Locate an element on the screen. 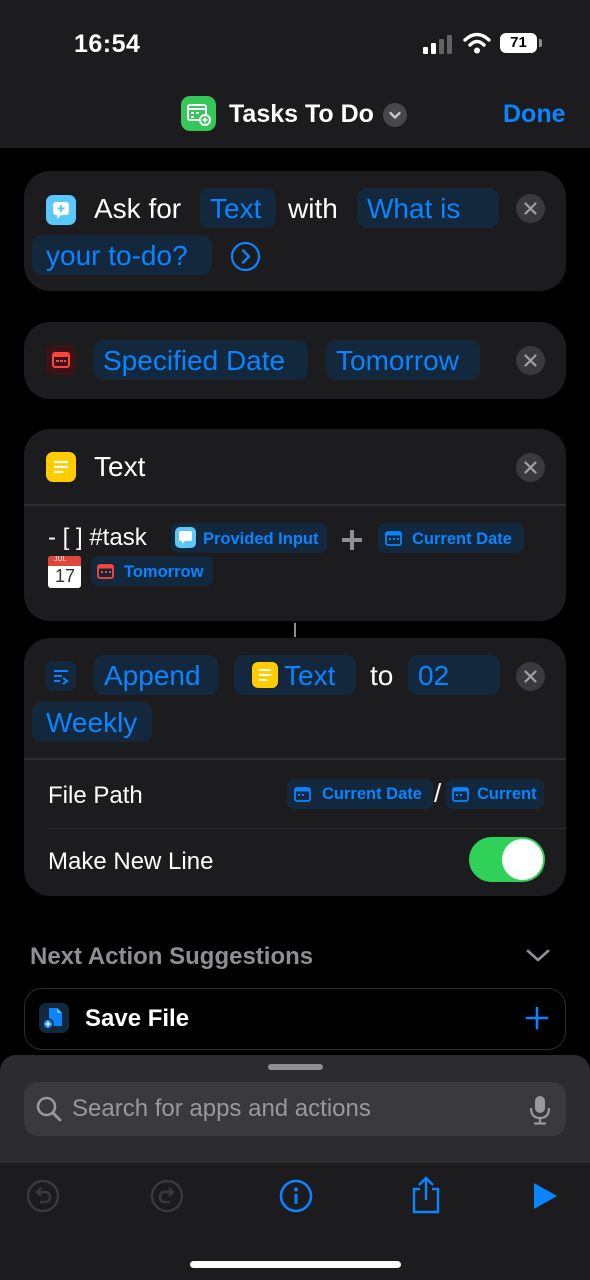 This screenshot has width=590, height=1280. collapse-chevron-icon is located at coordinates (538, 956).